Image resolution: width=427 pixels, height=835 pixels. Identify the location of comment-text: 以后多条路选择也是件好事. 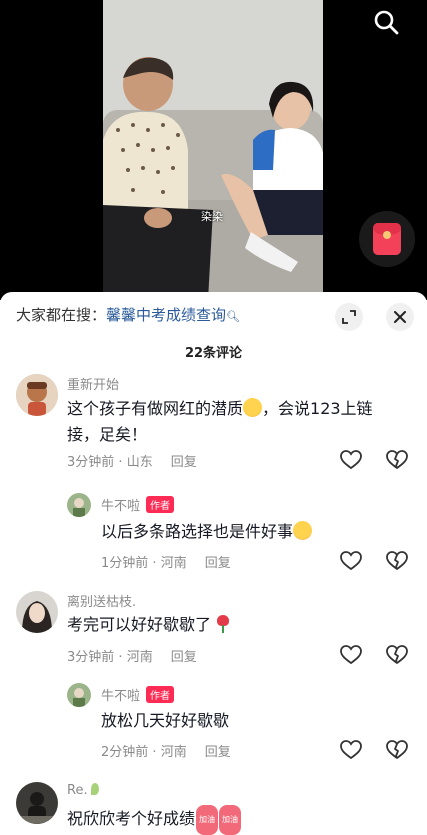
(207, 532).